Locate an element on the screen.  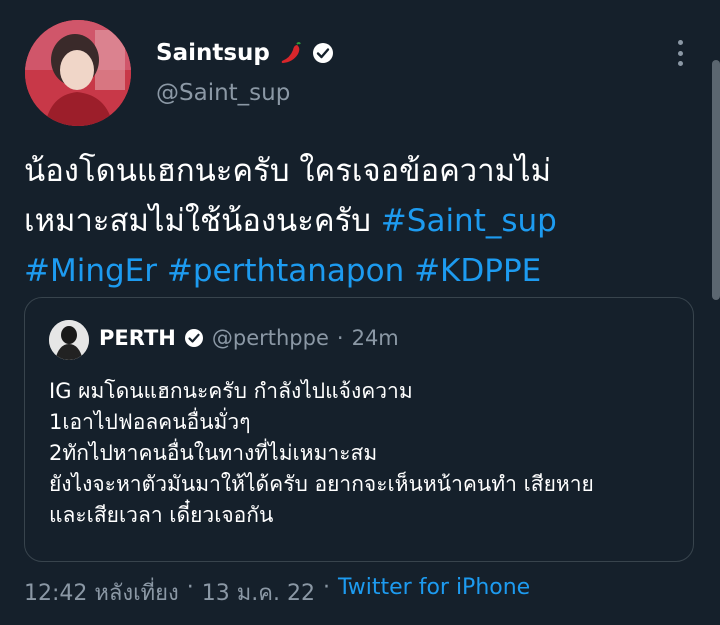
author-avatar is located at coordinates (78, 73).